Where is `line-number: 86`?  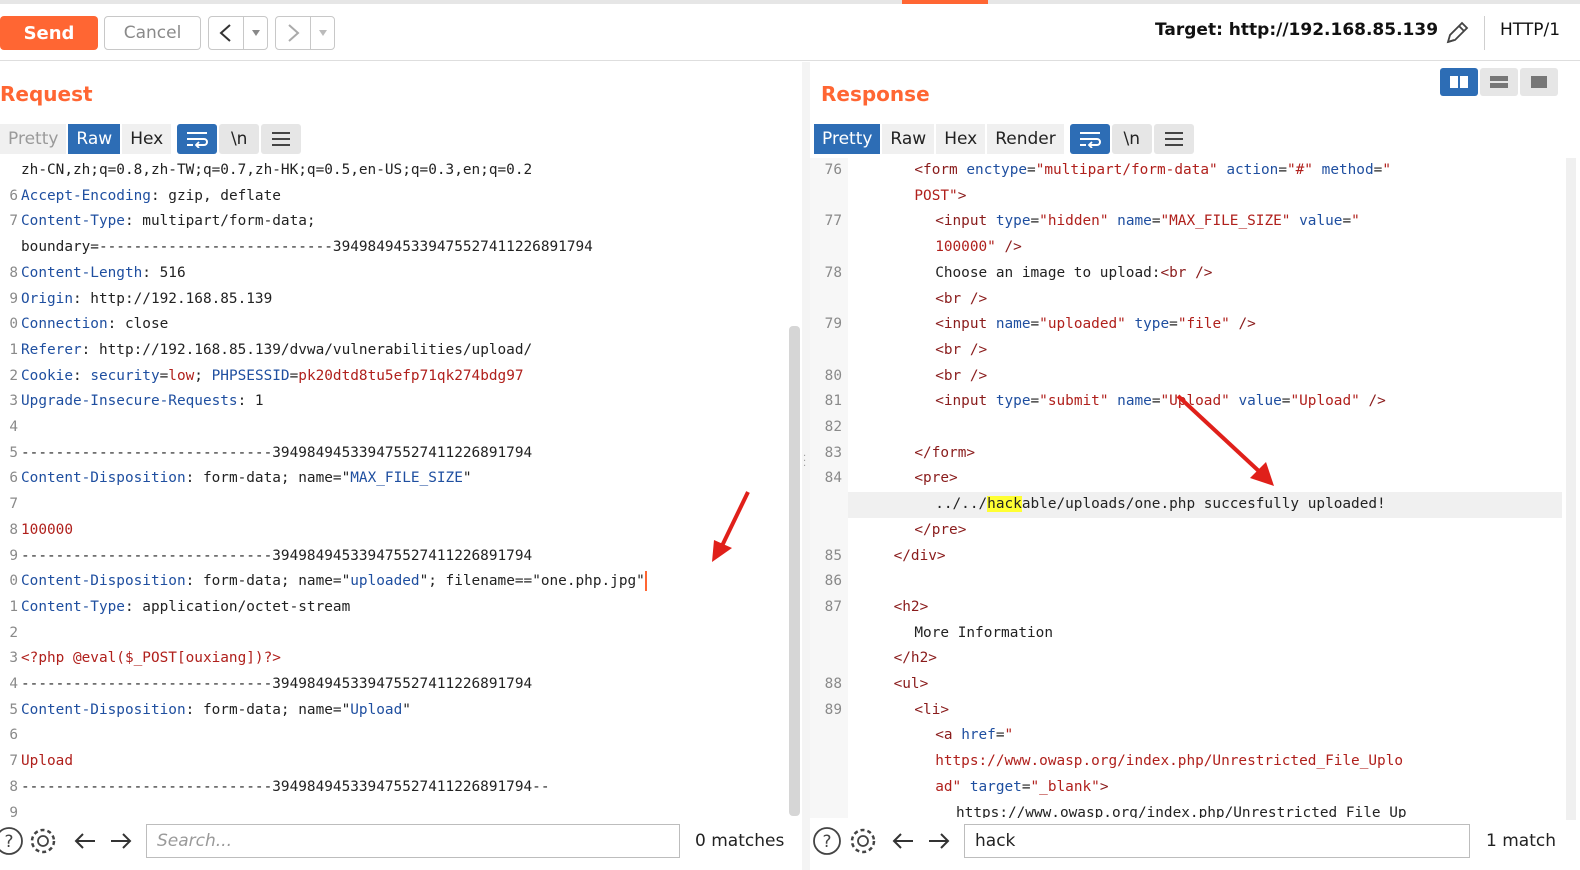 line-number: 86 is located at coordinates (833, 581).